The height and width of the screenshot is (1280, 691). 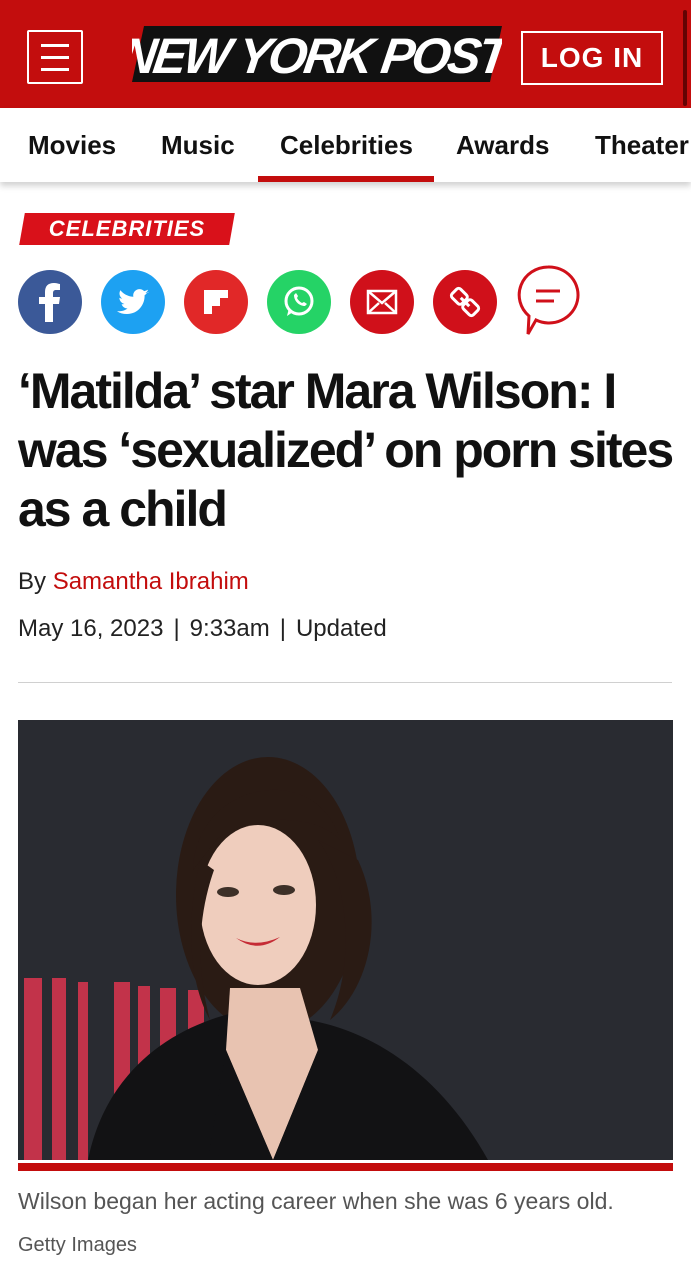 I want to click on login-button: LOG IN, so click(x=592, y=58).